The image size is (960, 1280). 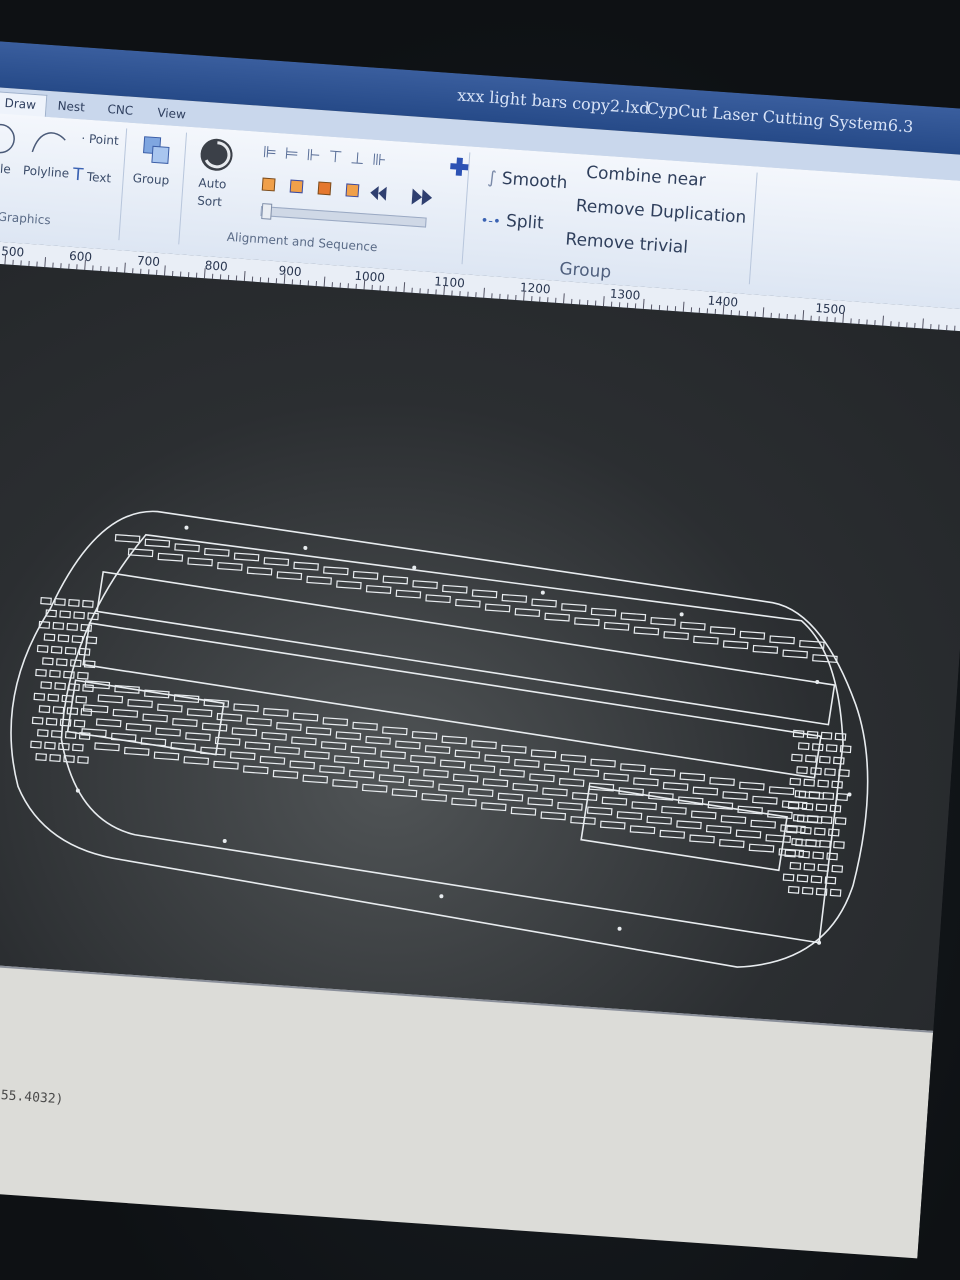 What do you see at coordinates (120, 110) in the screenshot?
I see `tab-cnc: CNC` at bounding box center [120, 110].